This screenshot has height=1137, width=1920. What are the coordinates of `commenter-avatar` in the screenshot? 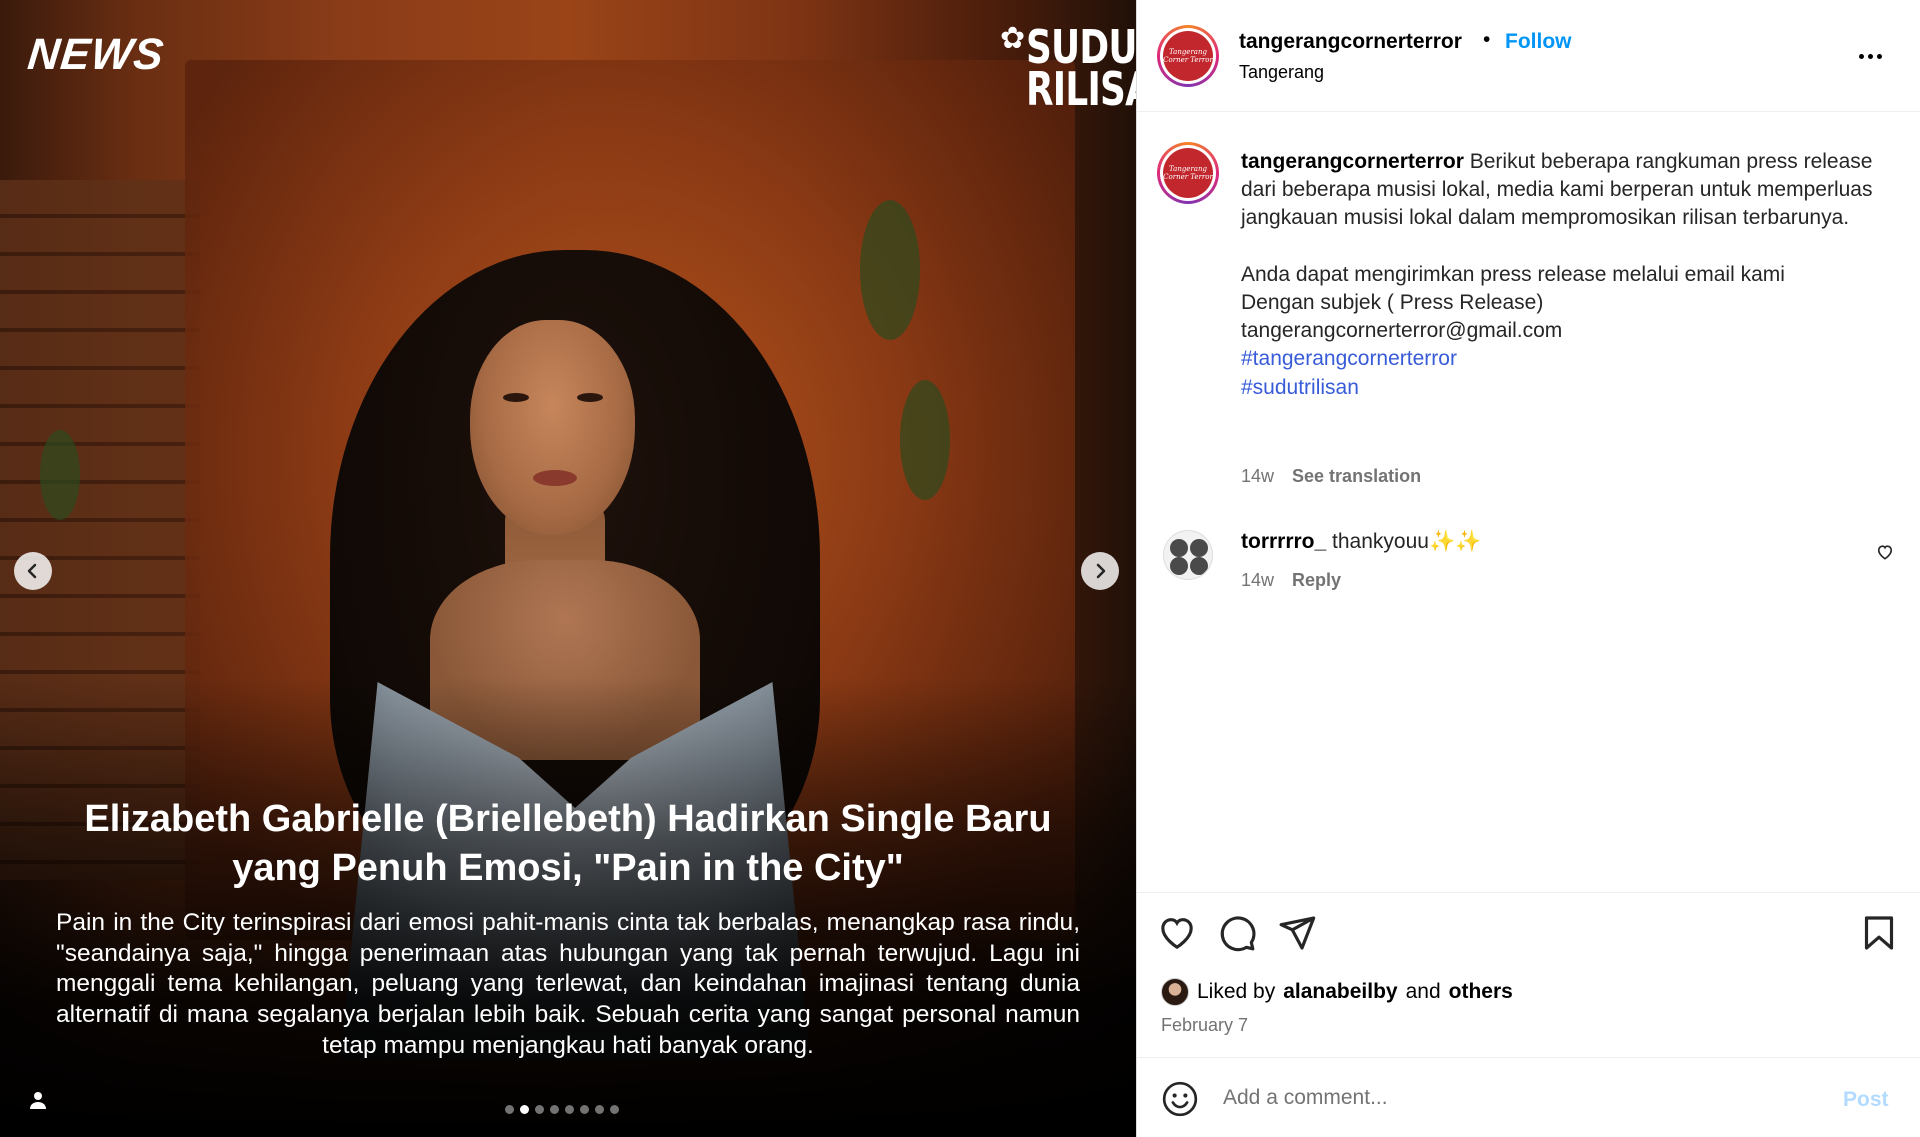 It's located at (1188, 555).